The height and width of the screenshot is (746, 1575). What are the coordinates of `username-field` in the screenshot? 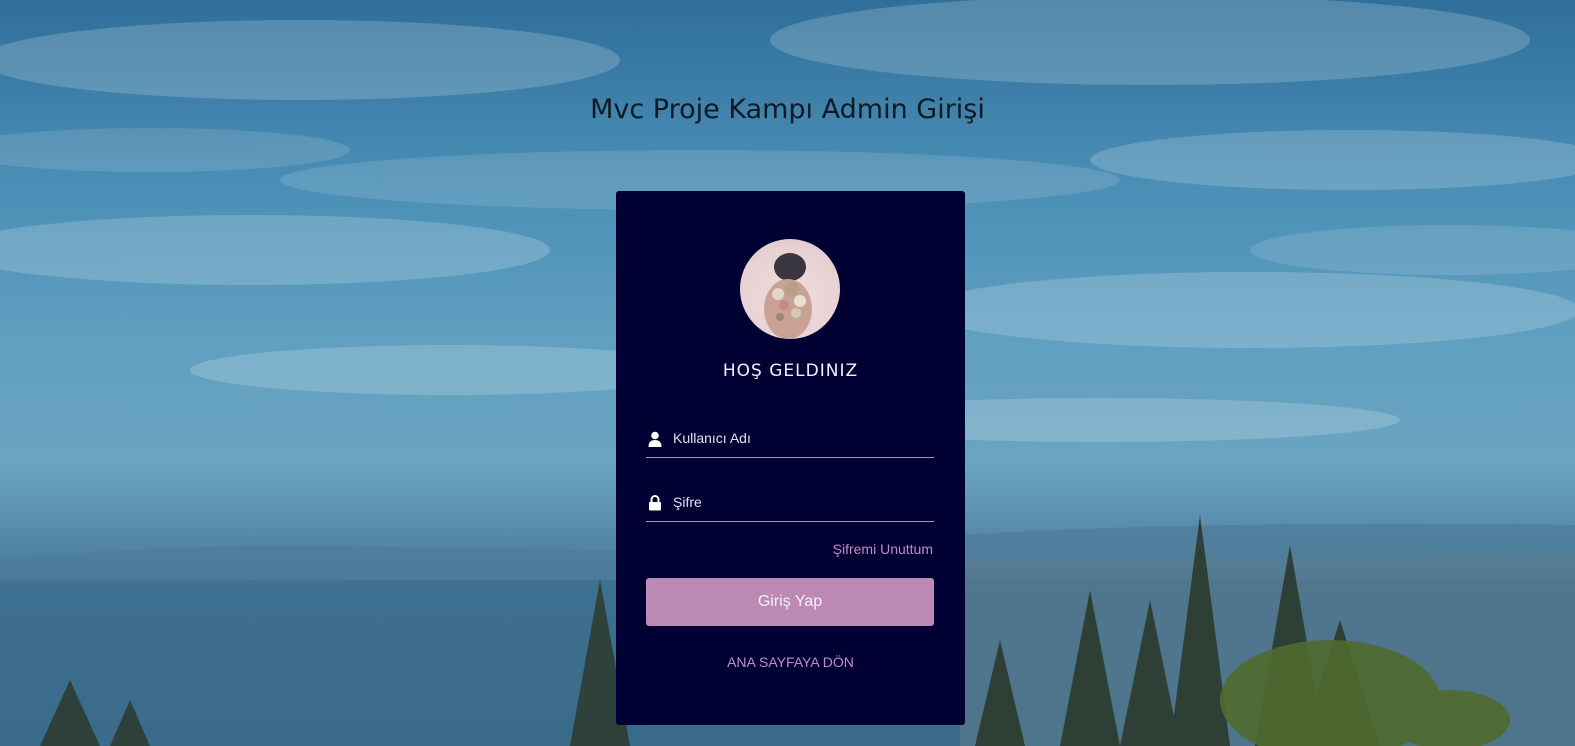 It's located at (790, 437).